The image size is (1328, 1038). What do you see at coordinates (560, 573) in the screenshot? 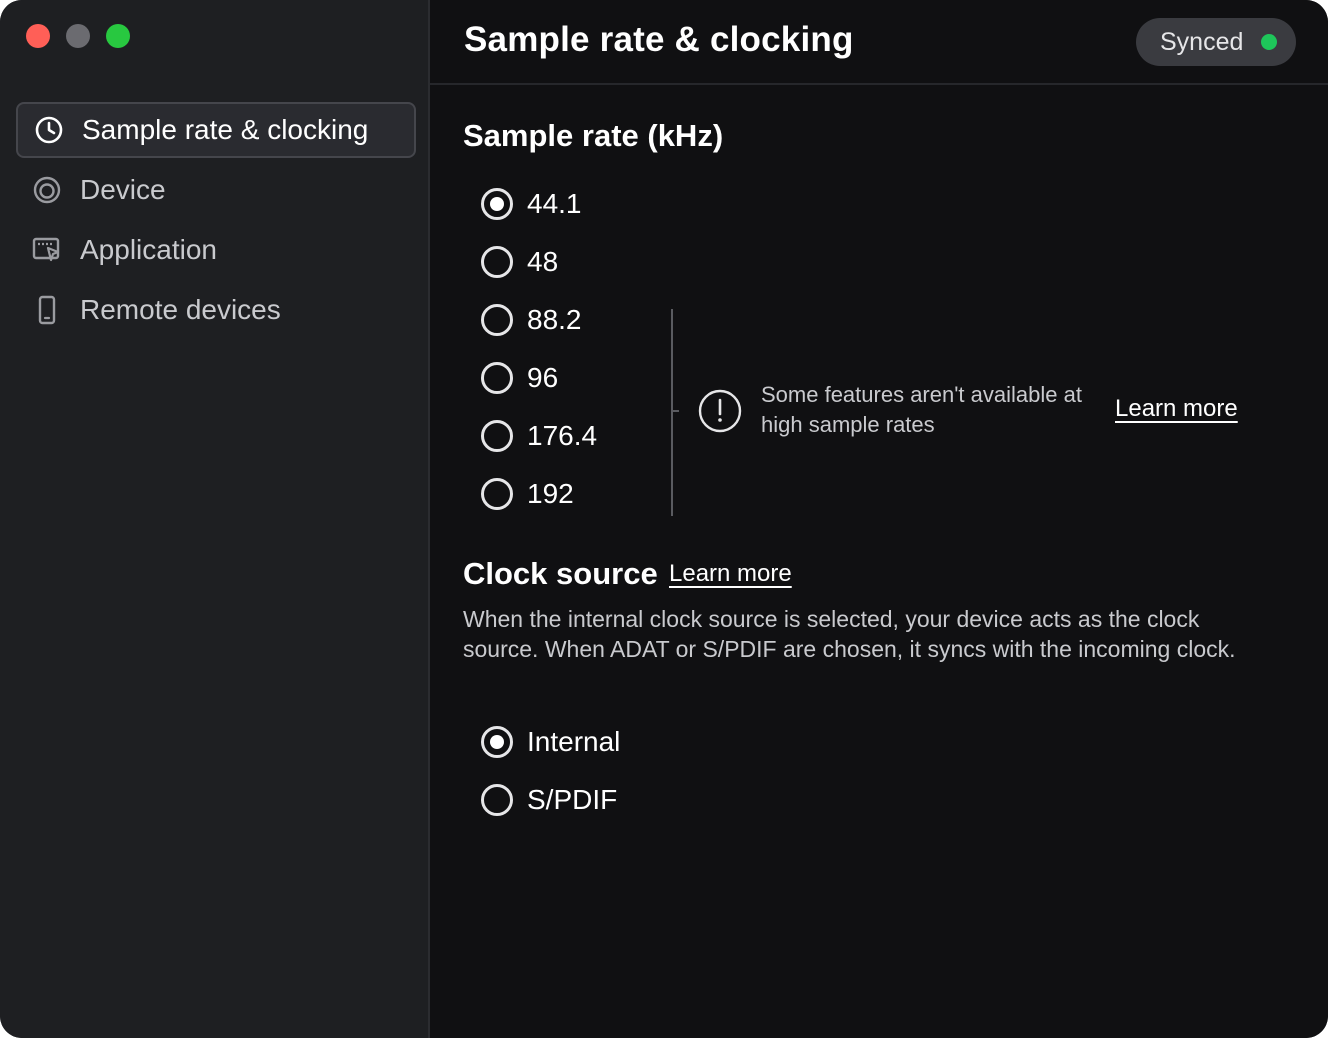
I see `clock-source-title: Clock source` at bounding box center [560, 573].